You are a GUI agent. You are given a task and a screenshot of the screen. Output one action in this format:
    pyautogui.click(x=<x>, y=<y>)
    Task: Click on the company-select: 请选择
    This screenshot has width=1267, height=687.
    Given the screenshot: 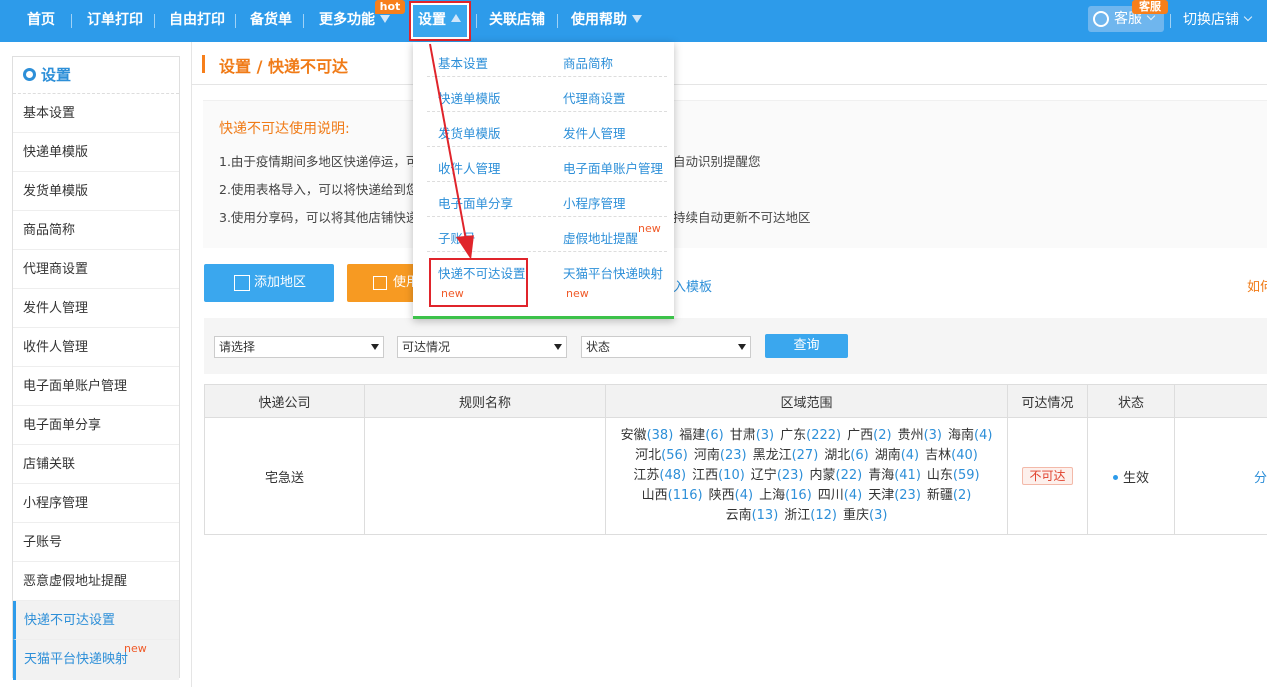 What is the action you would take?
    pyautogui.click(x=299, y=347)
    